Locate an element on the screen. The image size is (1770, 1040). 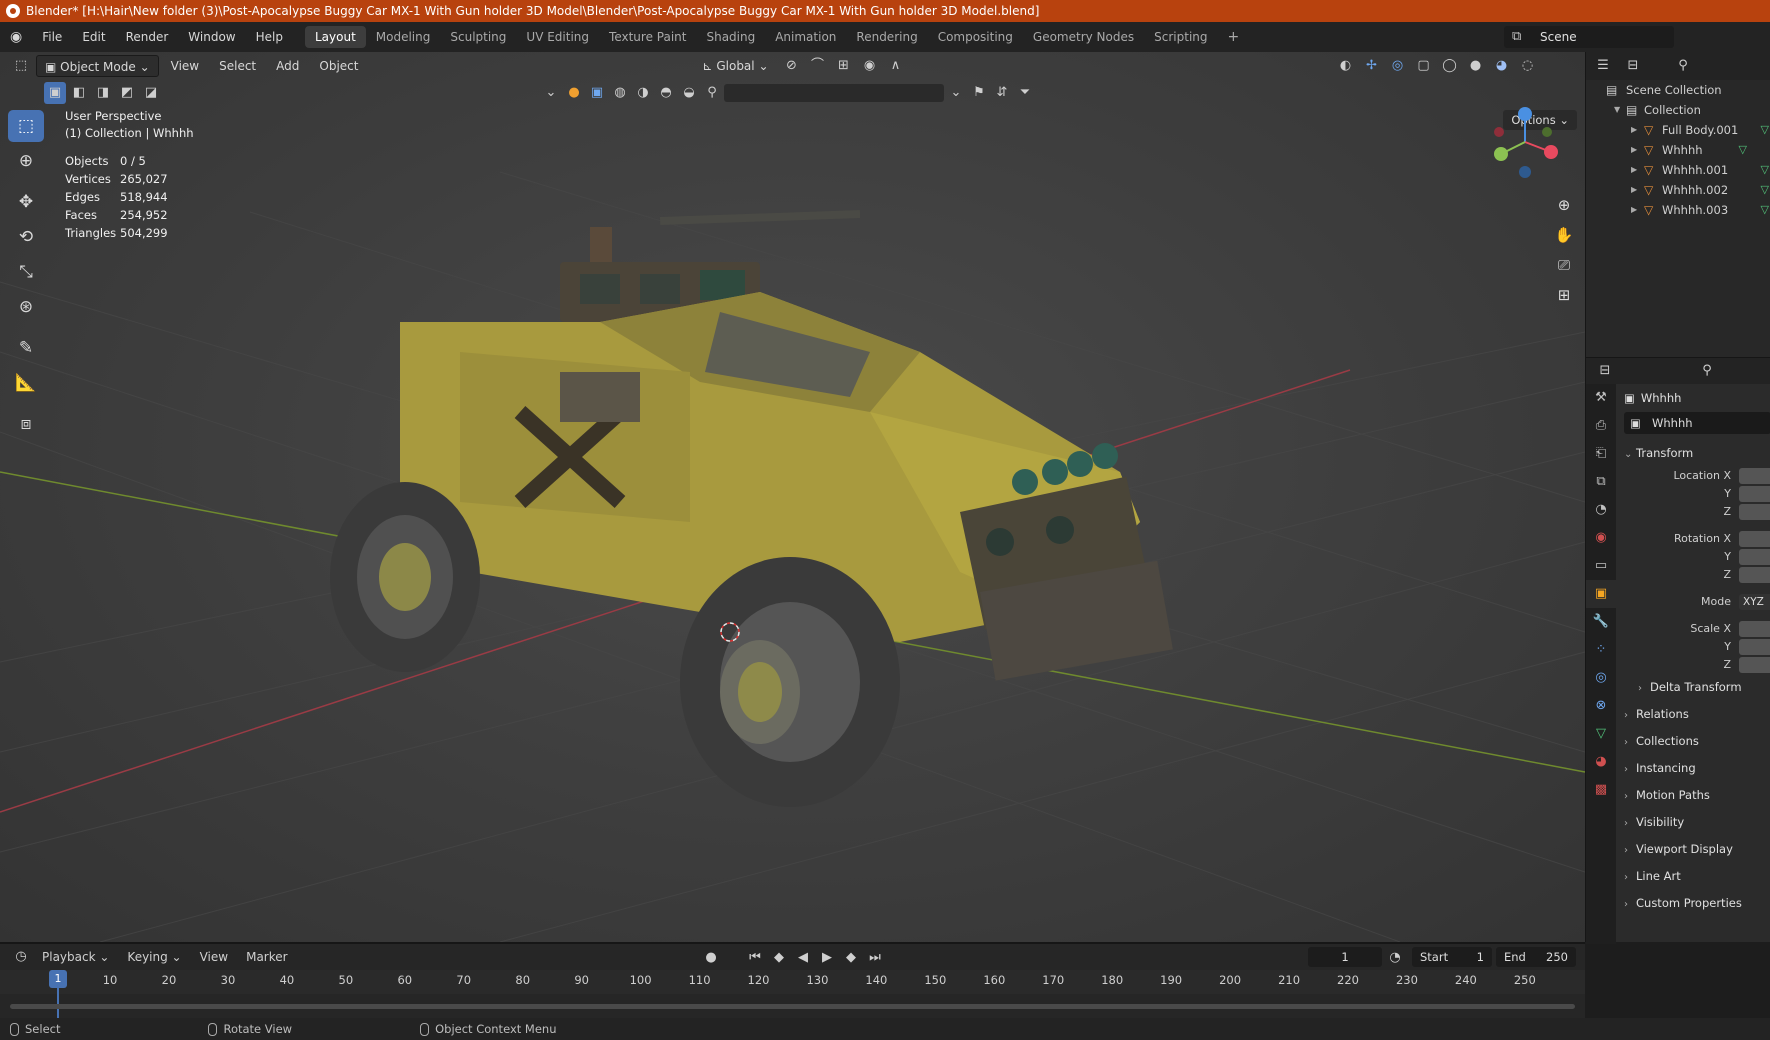
outliner-type-icon: ☰ is located at coordinates (1603, 66).